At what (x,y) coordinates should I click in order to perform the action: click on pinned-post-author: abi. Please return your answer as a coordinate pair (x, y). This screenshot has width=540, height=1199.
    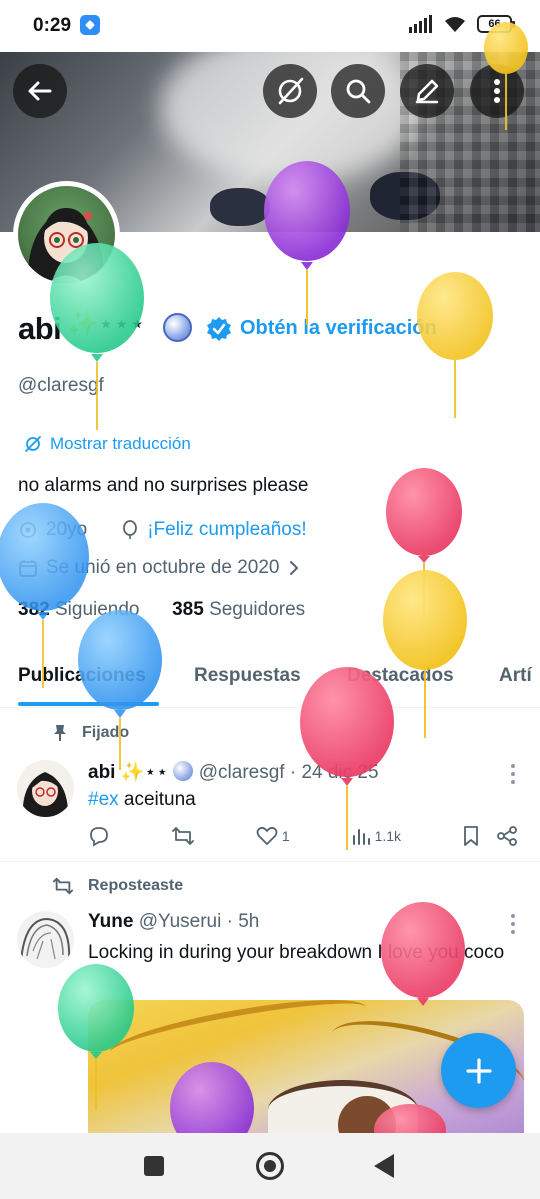
    Looking at the image, I should click on (101, 772).